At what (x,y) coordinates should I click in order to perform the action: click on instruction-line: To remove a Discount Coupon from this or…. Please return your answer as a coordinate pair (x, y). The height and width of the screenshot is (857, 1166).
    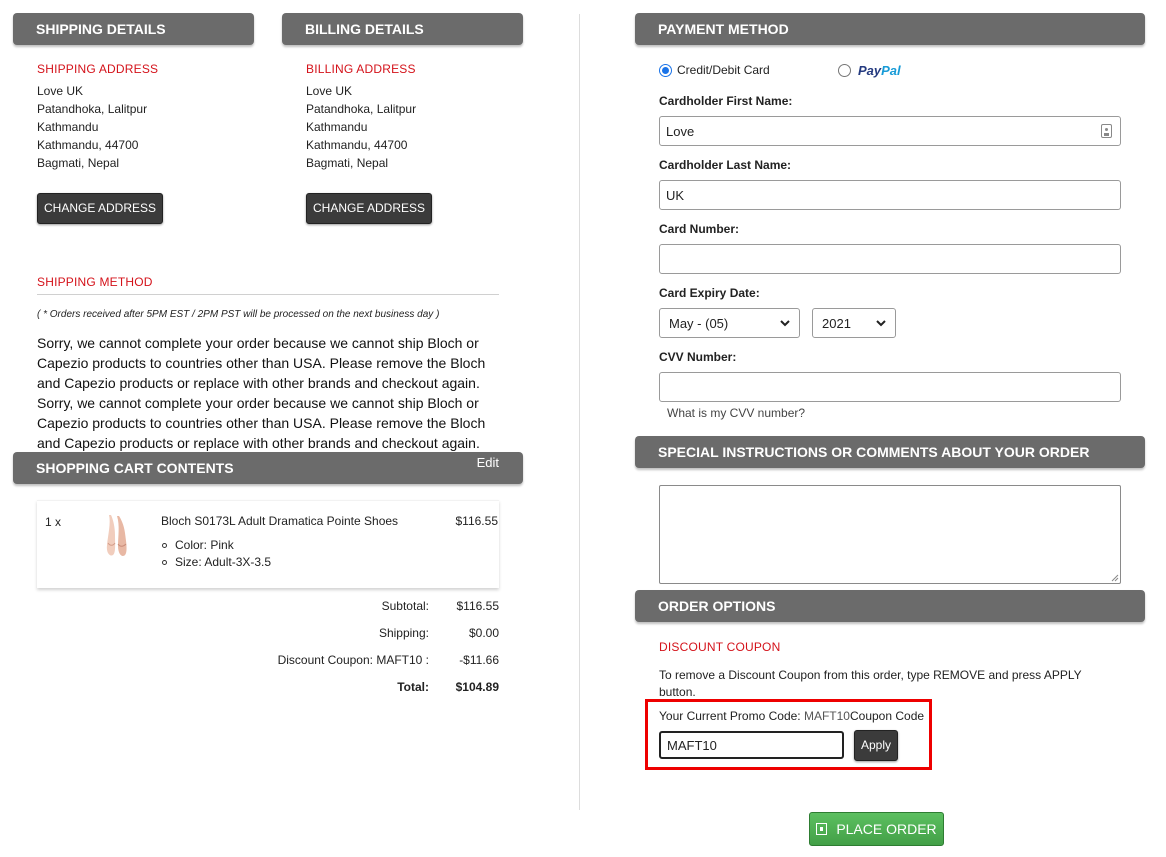
    Looking at the image, I should click on (870, 675).